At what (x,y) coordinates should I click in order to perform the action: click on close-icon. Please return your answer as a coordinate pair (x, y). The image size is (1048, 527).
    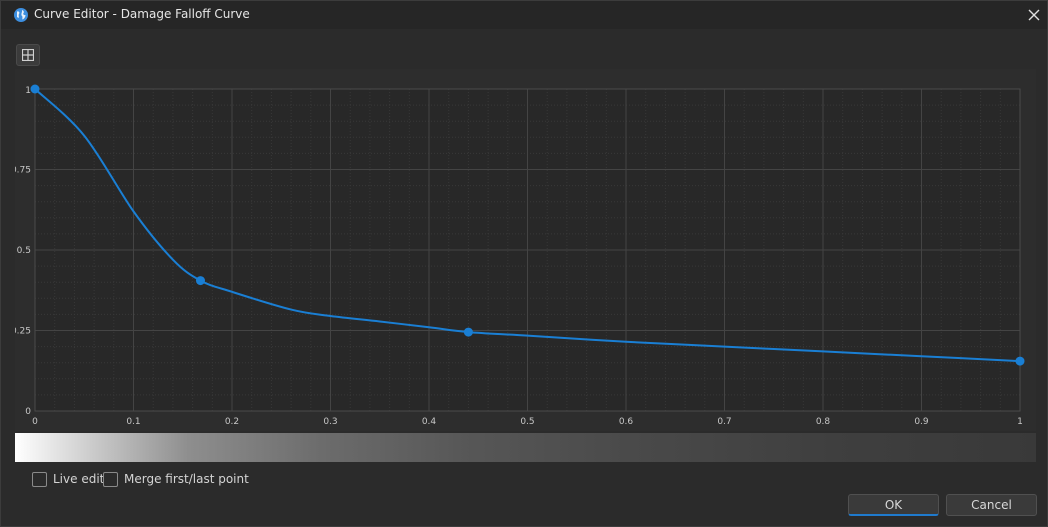
    Looking at the image, I should click on (1034, 15).